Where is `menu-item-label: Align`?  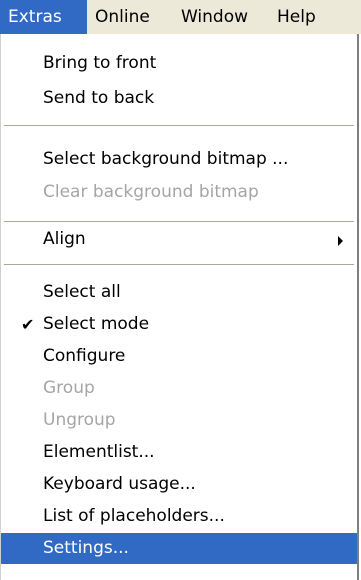 menu-item-label: Align is located at coordinates (64, 239).